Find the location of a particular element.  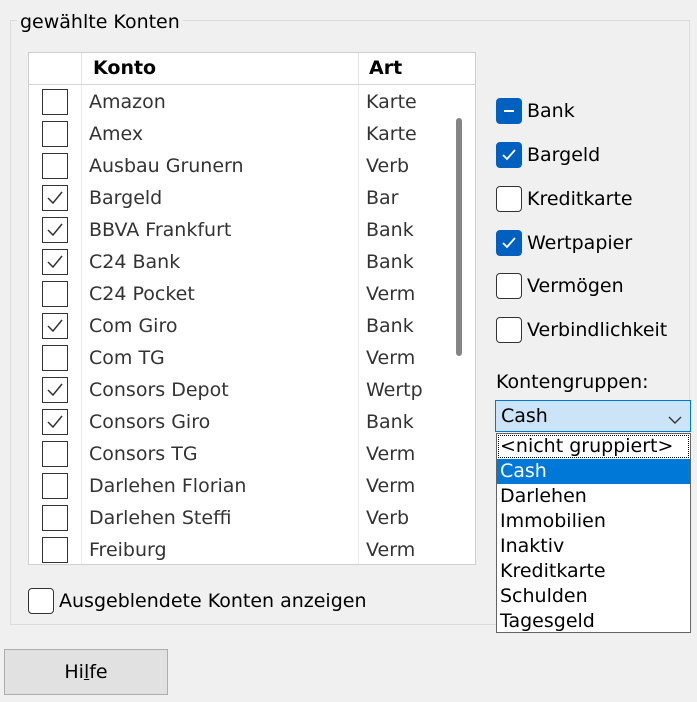

help-button-label: Hilfe is located at coordinates (86, 672).